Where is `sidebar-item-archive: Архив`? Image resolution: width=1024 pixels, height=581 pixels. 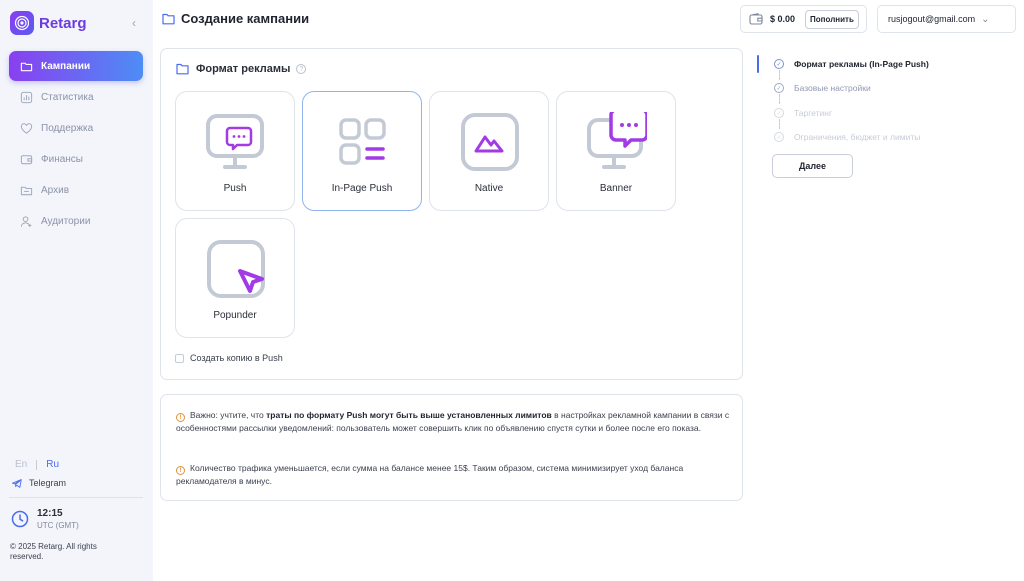
sidebar-item-archive: Архив is located at coordinates (76, 190).